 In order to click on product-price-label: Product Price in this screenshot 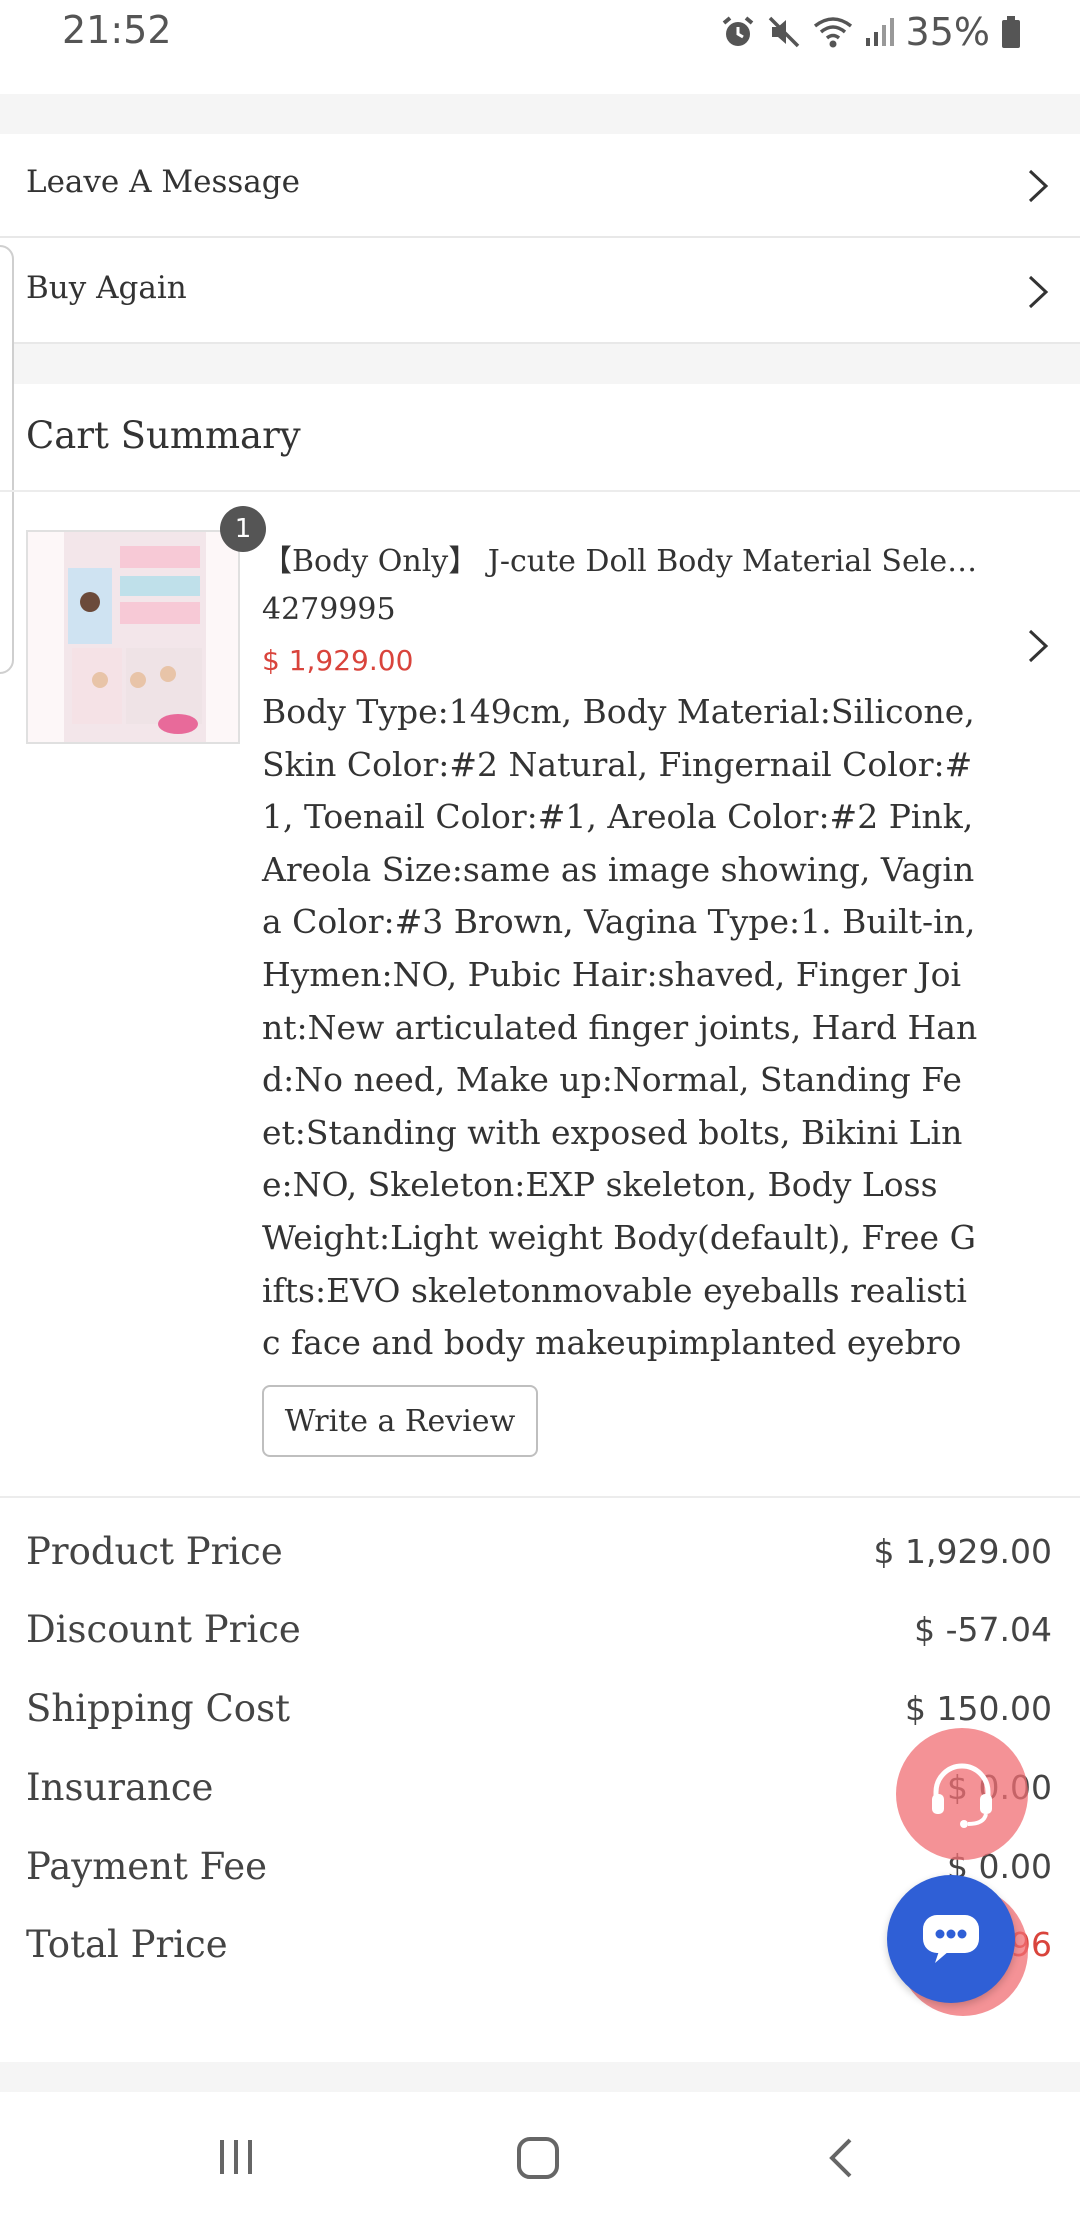, I will do `click(154, 1551)`.